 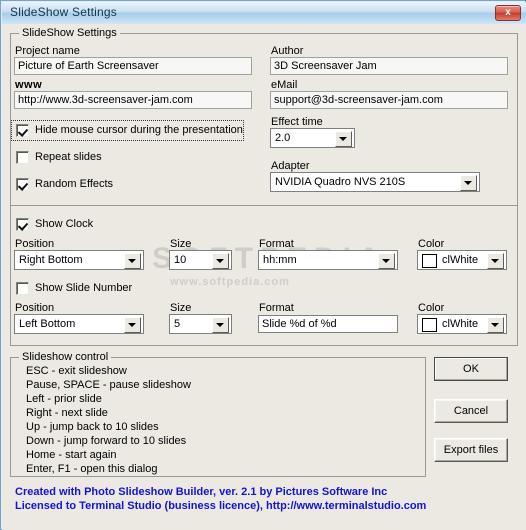 I want to click on control-line: Down - jump forward to 10 slides, so click(x=106, y=441).